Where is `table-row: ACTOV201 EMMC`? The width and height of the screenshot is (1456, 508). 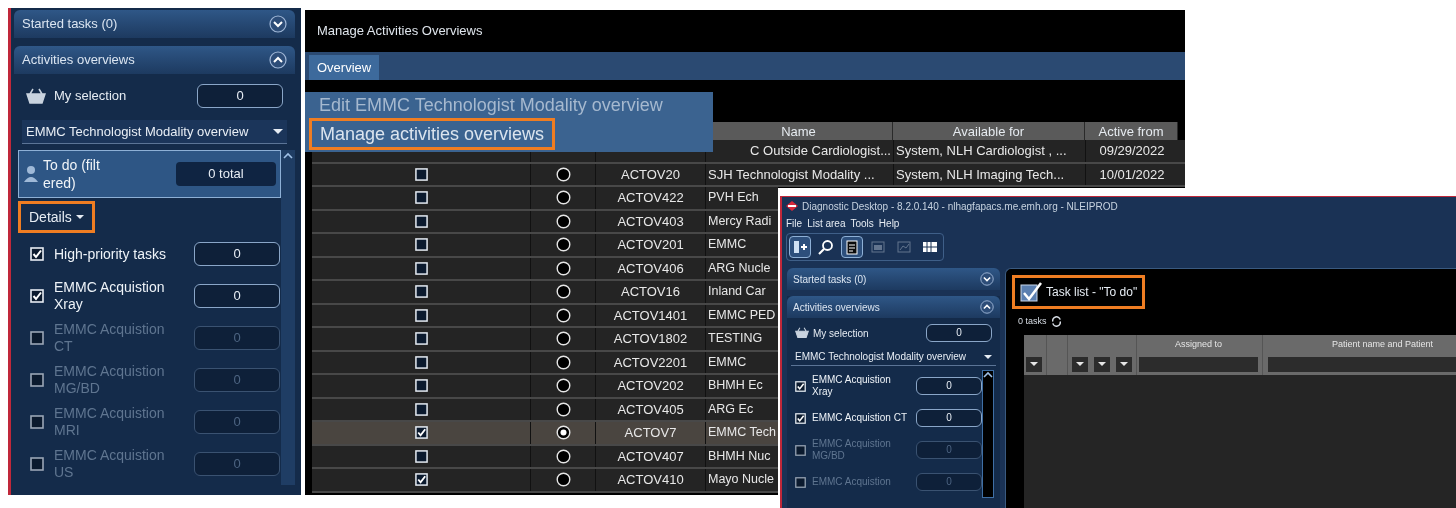
table-row: ACTOV201 EMMC is located at coordinates (545, 246).